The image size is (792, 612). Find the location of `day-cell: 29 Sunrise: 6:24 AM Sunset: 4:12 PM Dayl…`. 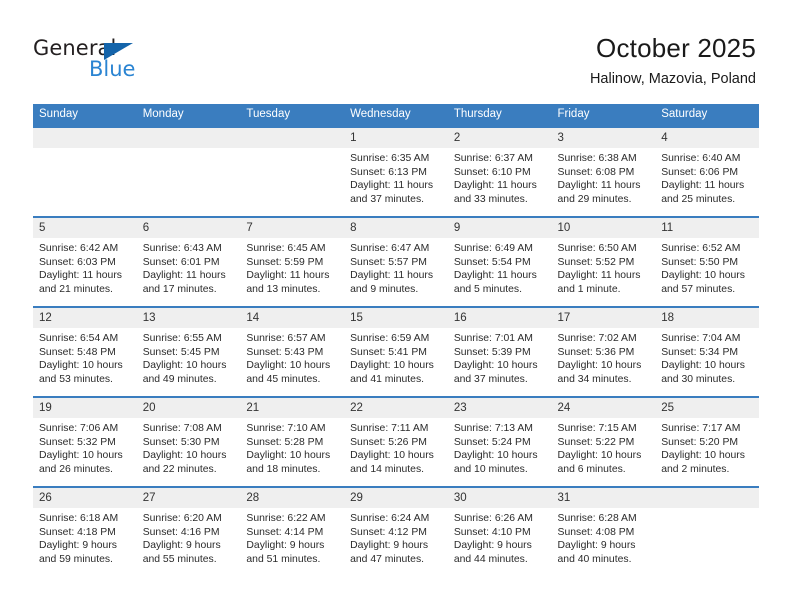

day-cell: 29 Sunrise: 6:24 AM Sunset: 4:12 PM Dayl… is located at coordinates (396, 531).